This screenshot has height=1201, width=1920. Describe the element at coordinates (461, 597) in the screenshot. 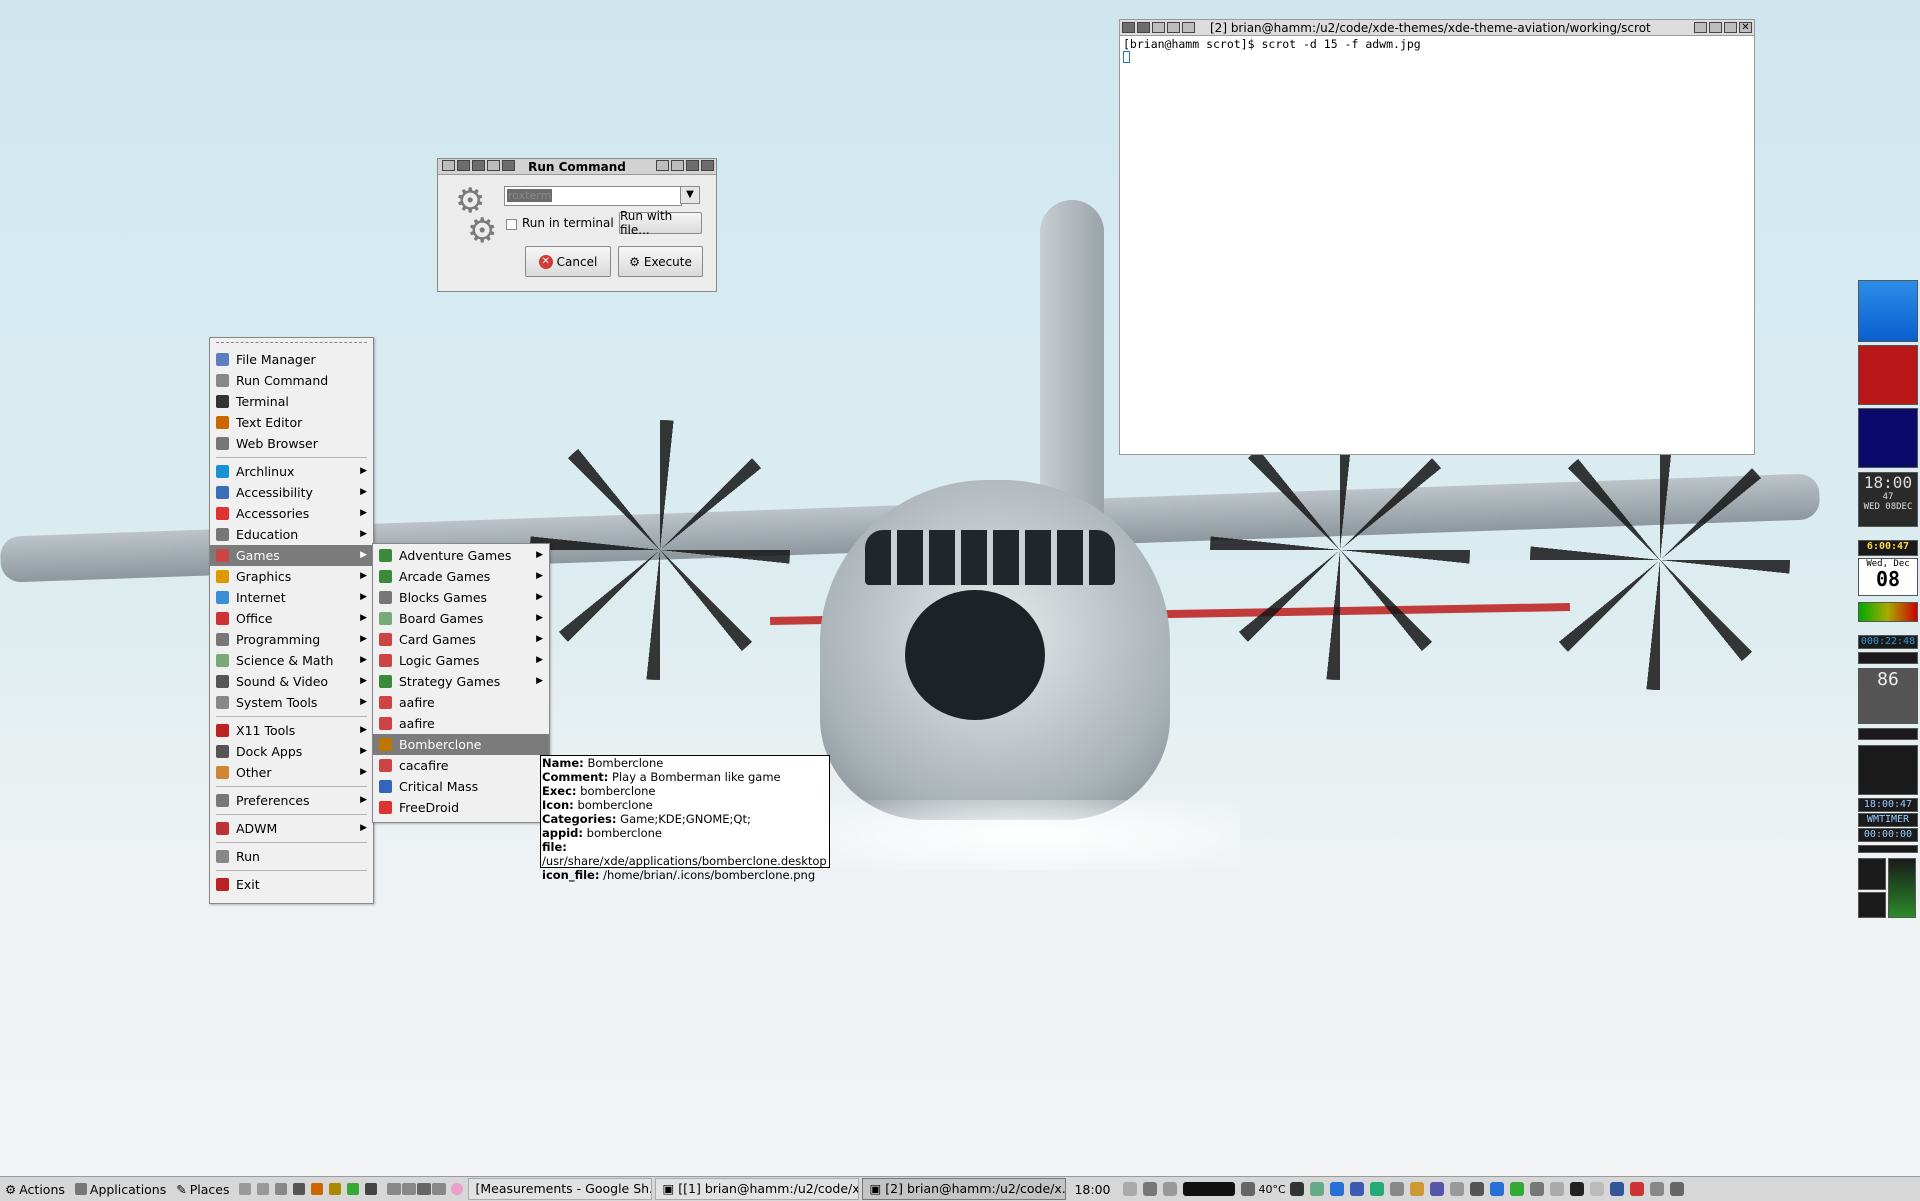

I see `games-item-blocks-games: Blocks Games ▶` at that location.